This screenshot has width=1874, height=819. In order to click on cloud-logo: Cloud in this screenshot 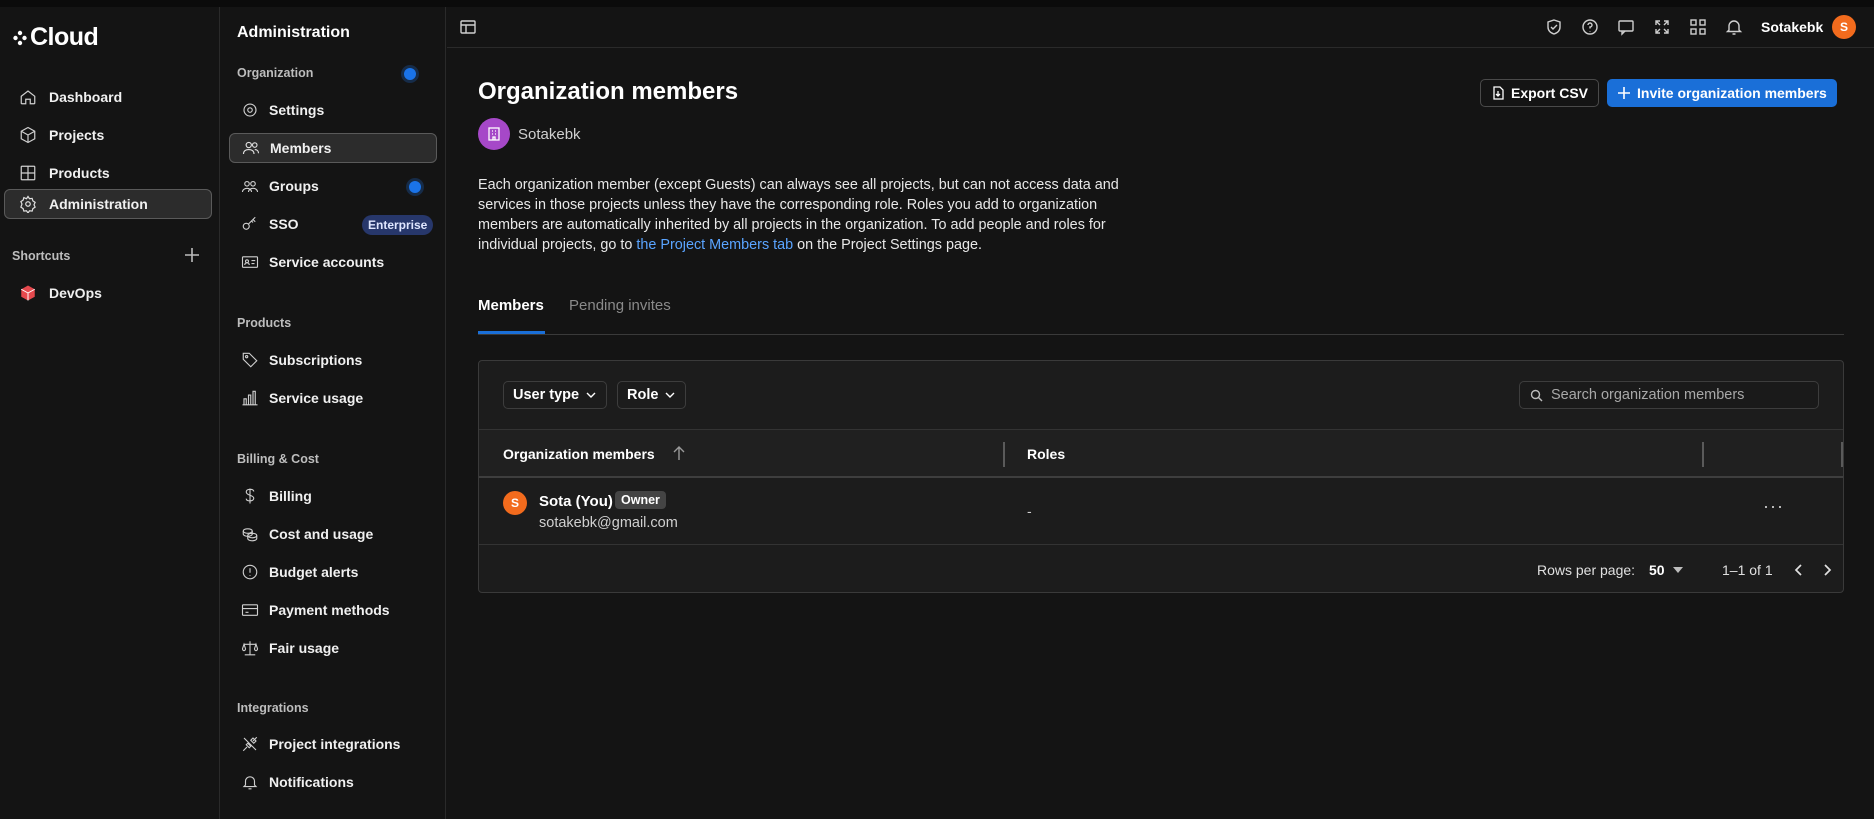, I will do `click(55, 37)`.